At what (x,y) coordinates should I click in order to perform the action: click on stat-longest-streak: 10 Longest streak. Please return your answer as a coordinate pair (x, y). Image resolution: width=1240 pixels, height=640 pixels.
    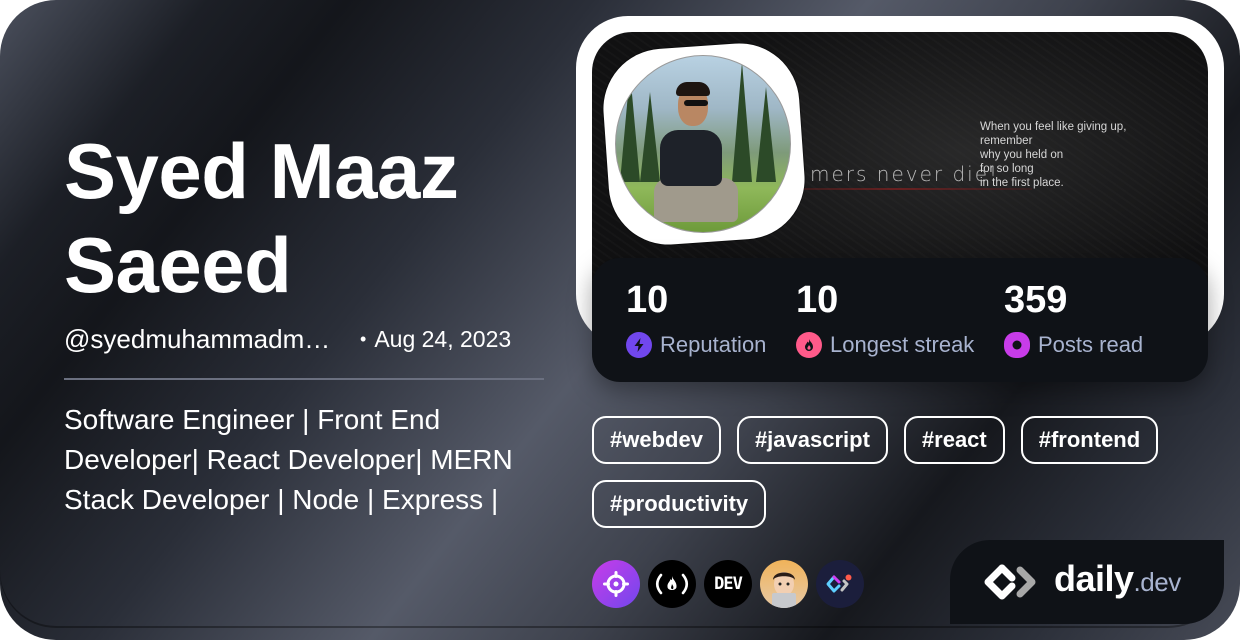
    Looking at the image, I should click on (885, 317).